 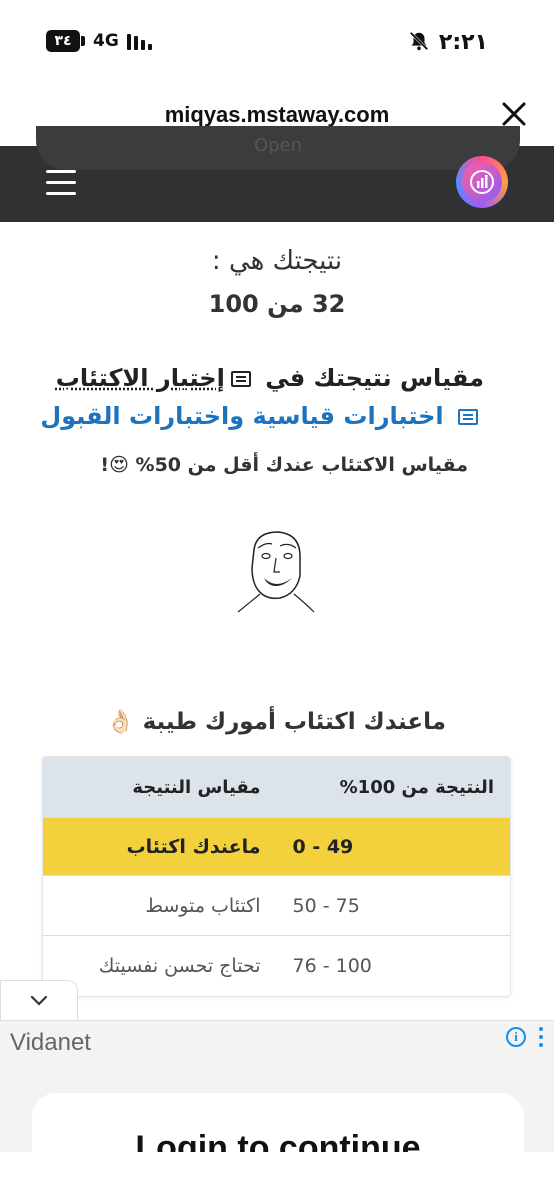 What do you see at coordinates (276, 906) in the screenshot?
I see `table-row: 50 - 75 اكتئاب متوسط` at bounding box center [276, 906].